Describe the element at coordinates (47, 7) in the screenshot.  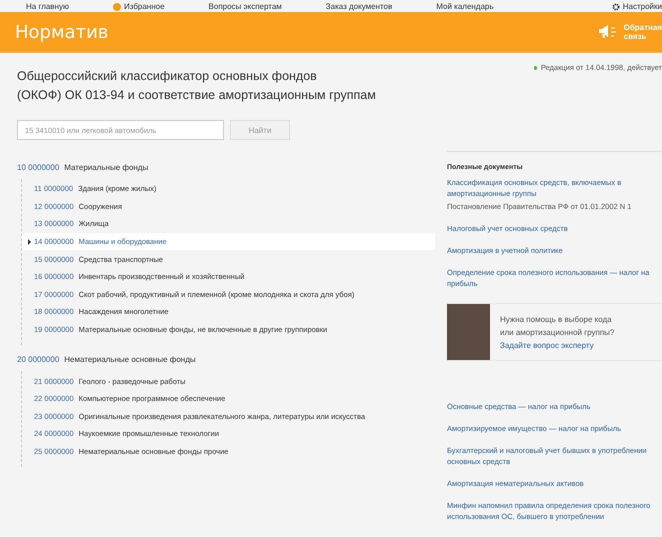
I see `nav-link: На главную` at that location.